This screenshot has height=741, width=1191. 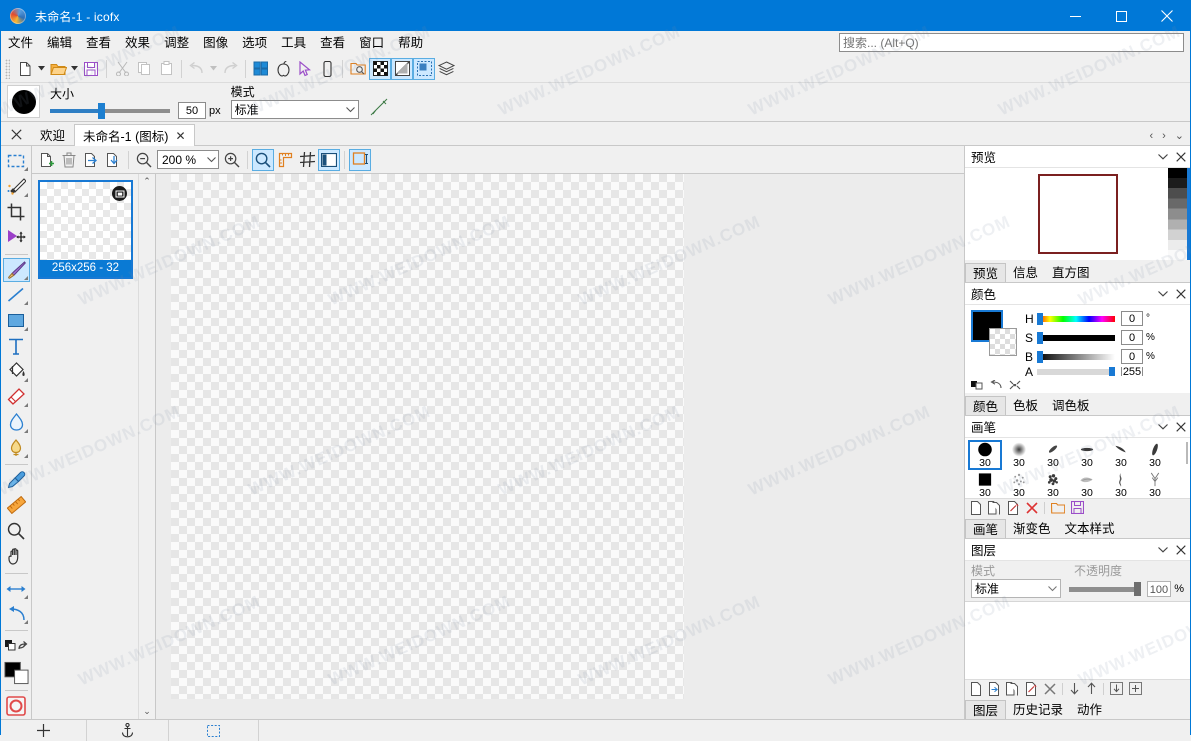 I want to click on hand-tool, so click(x=16, y=556).